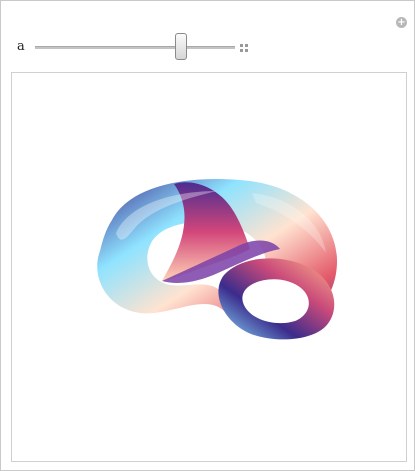 The height and width of the screenshot is (471, 415). I want to click on plus-circle-icon: +, so click(401, 22).